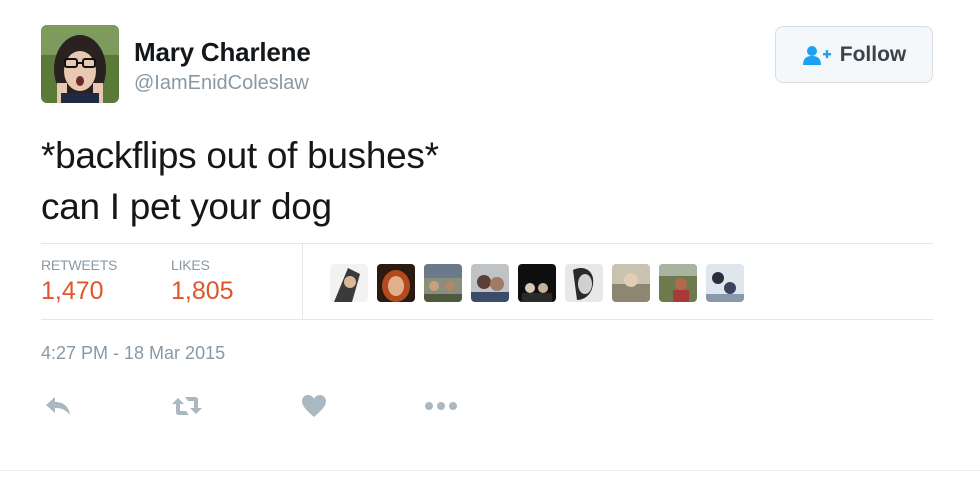  Describe the element at coordinates (202, 291) in the screenshot. I see `likes-count: 1,805` at that location.